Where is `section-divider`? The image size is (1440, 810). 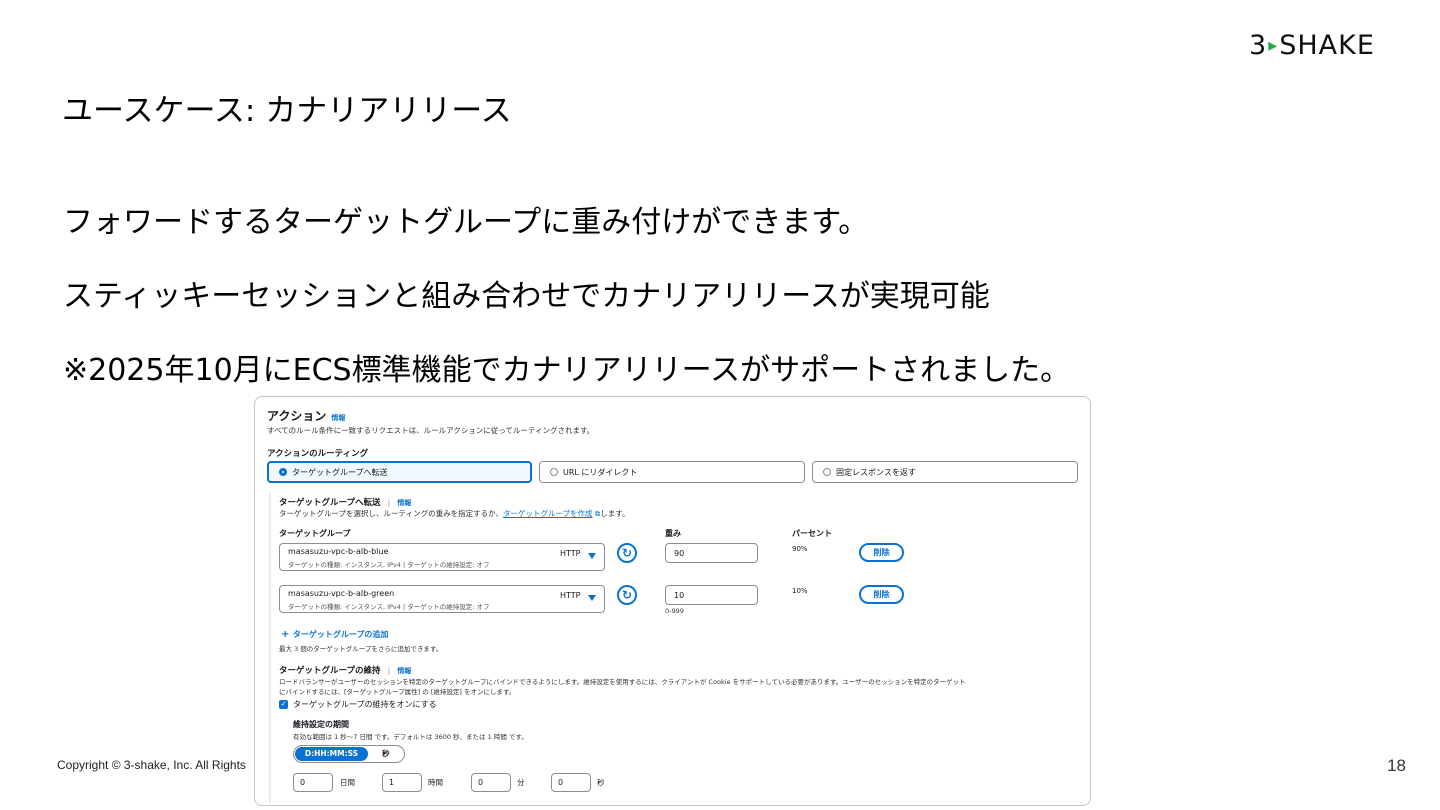 section-divider is located at coordinates (270, 648).